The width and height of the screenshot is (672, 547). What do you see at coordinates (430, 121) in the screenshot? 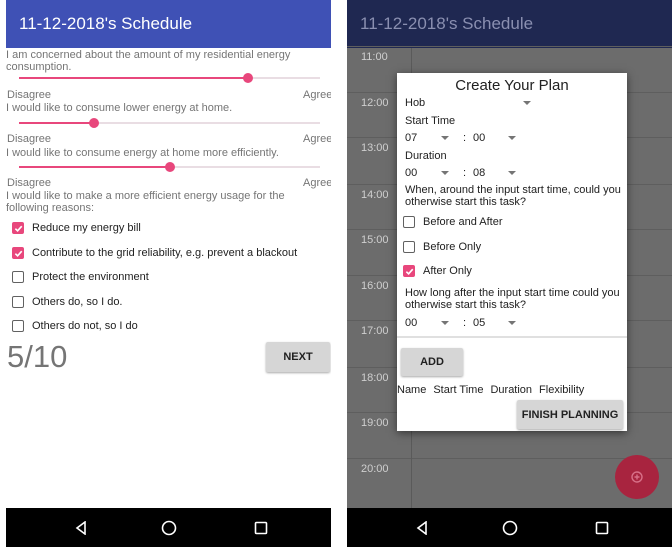
I see `start-time-label: Start Time` at bounding box center [430, 121].